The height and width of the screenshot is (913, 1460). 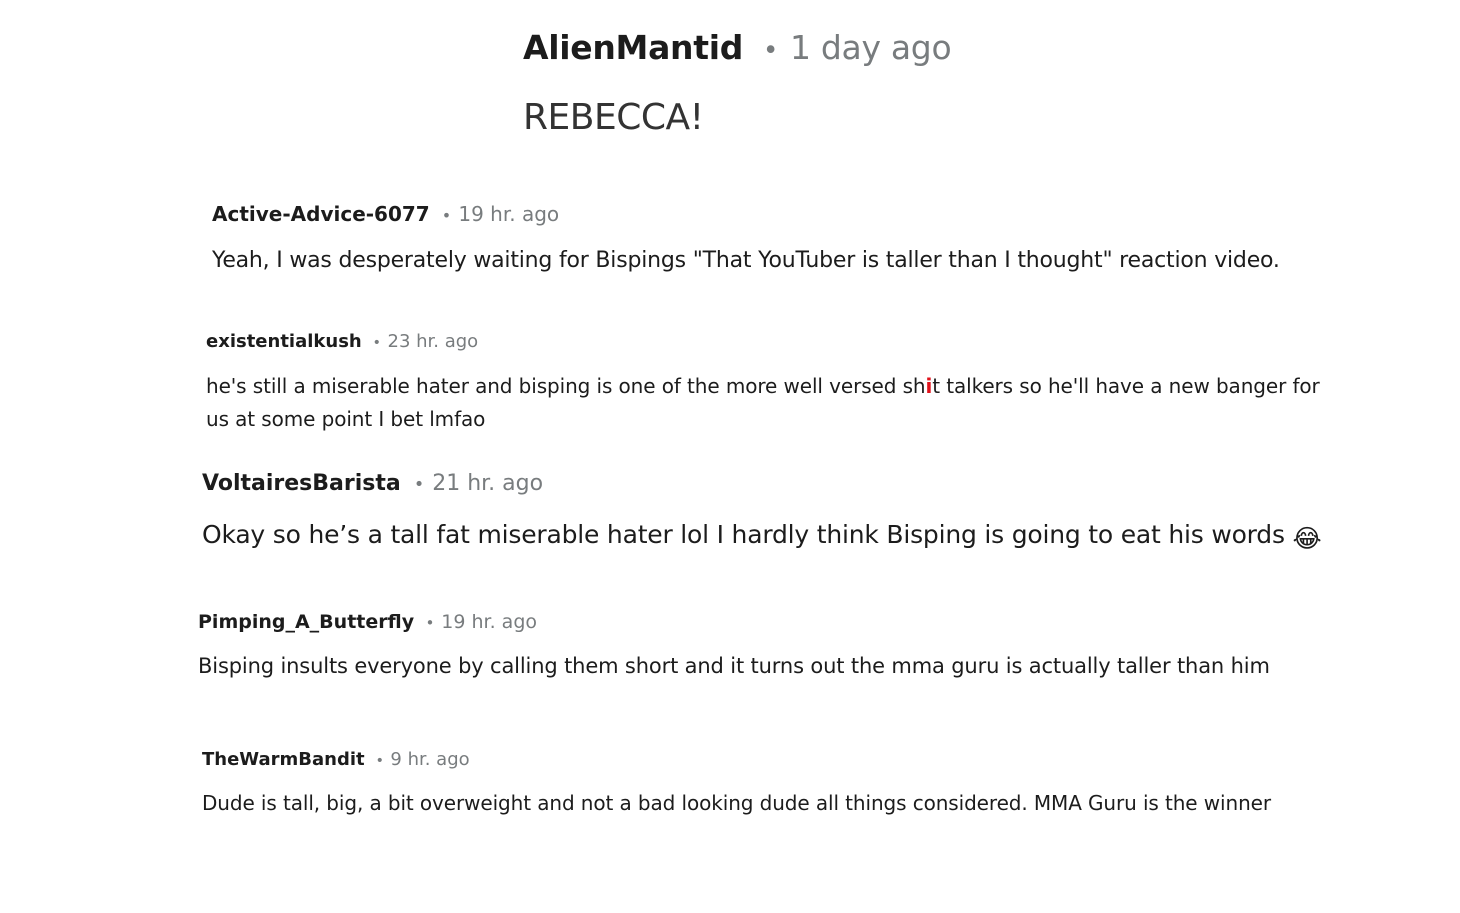 I want to click on comment-meta: Active-Advice-6077 • 19 hr. ago, so click(x=802, y=214).